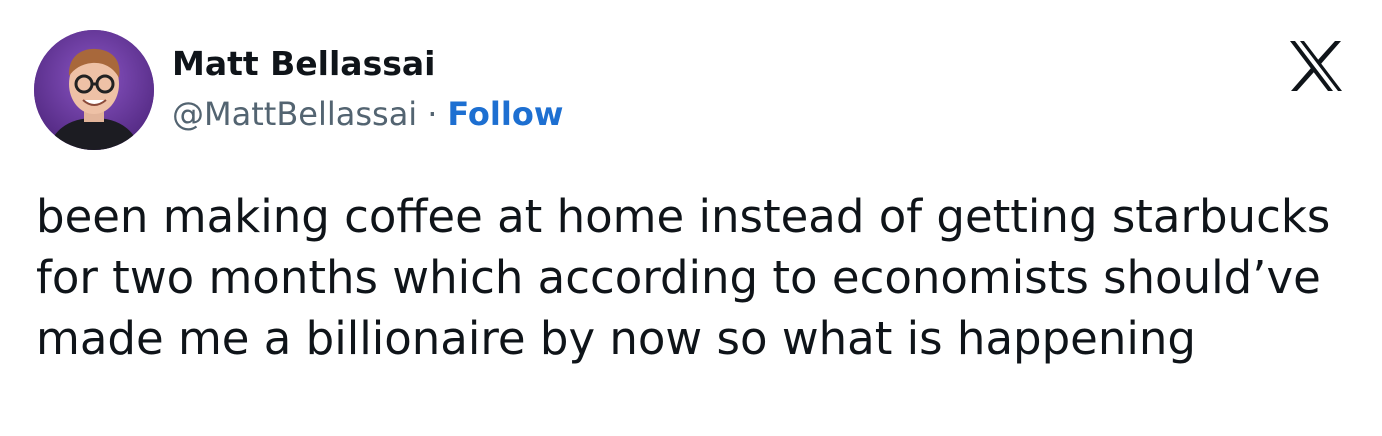 This screenshot has height=436, width=1382. Describe the element at coordinates (505, 114) in the screenshot. I see `follow-button: Follow` at that location.